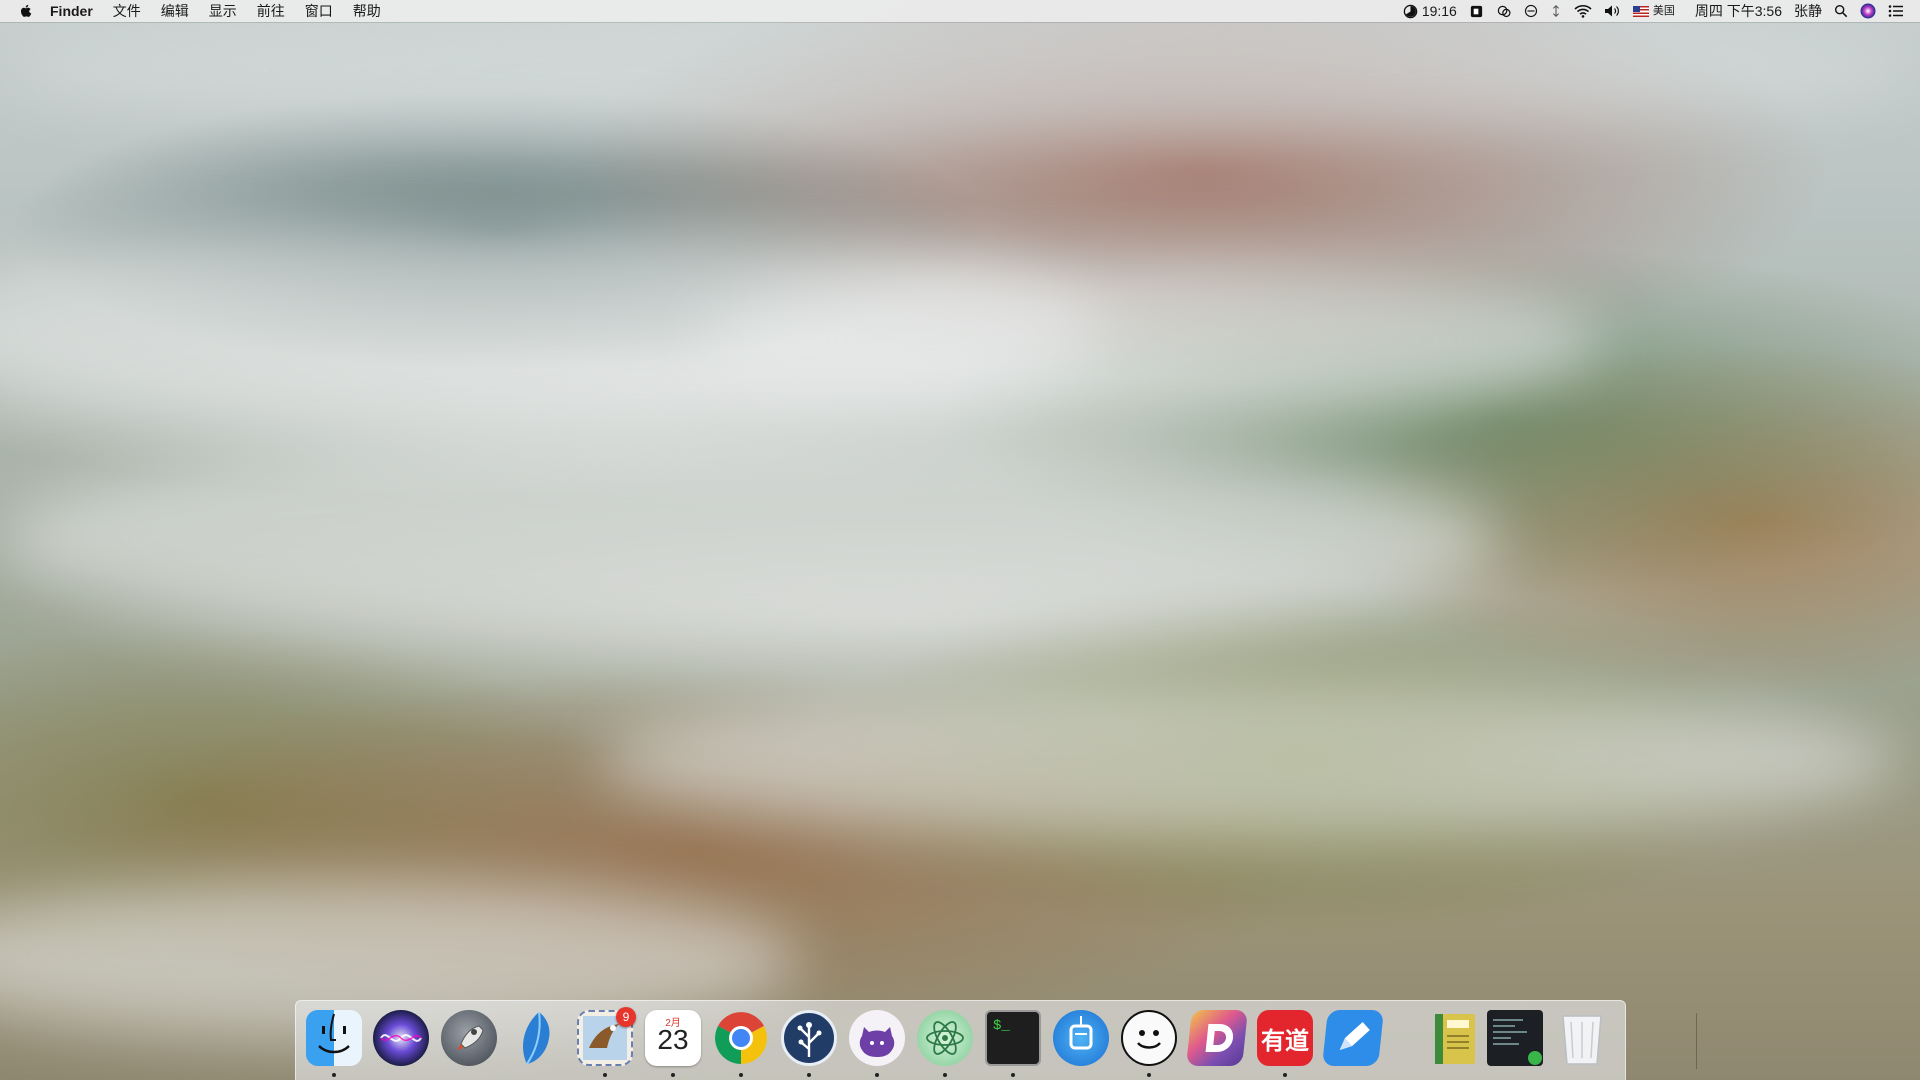 This screenshot has height=1080, width=1920. I want to click on dock-item-smiley, so click(1149, 1038).